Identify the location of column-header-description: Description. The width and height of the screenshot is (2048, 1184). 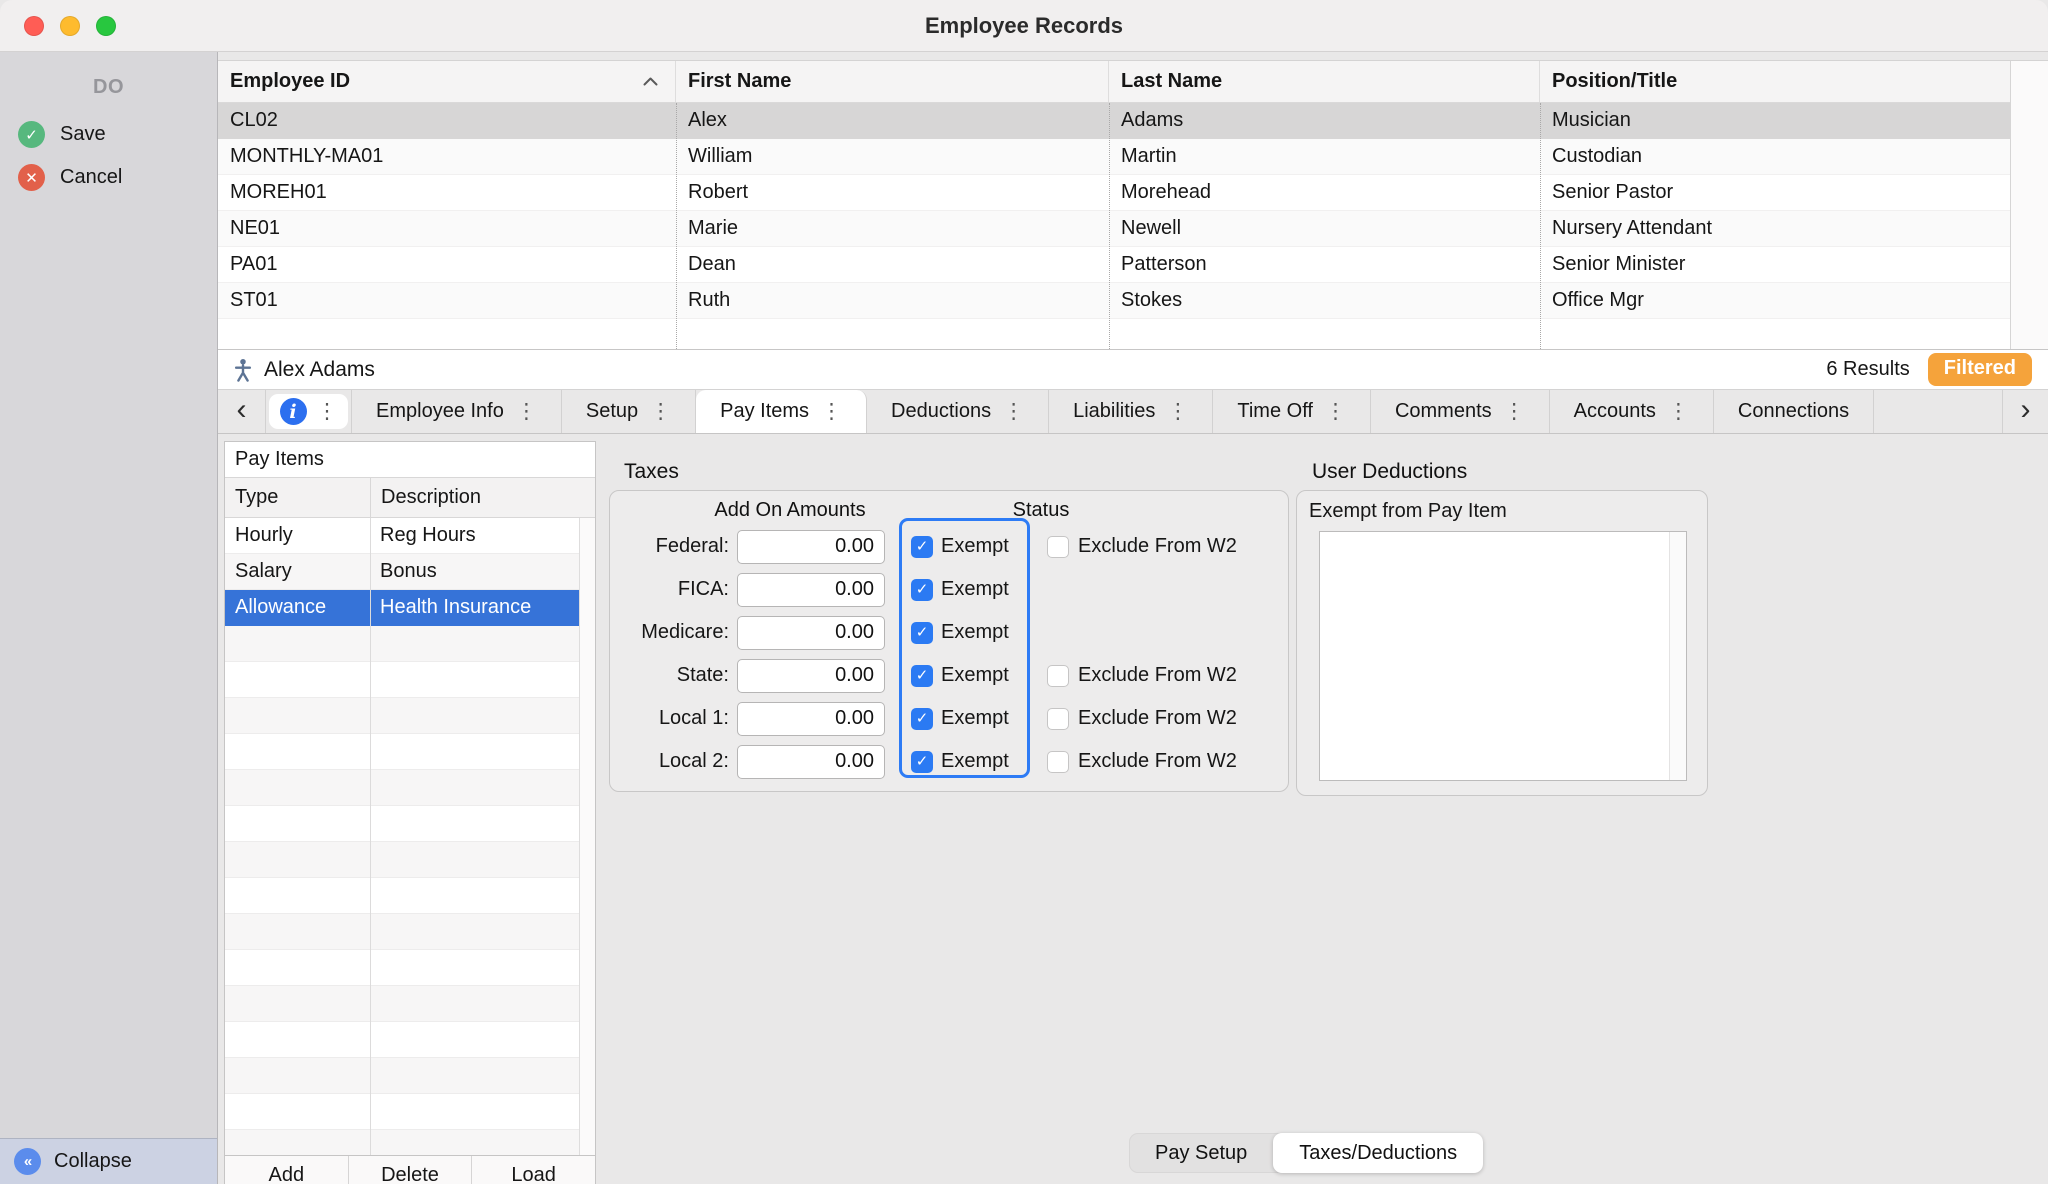
(482, 497).